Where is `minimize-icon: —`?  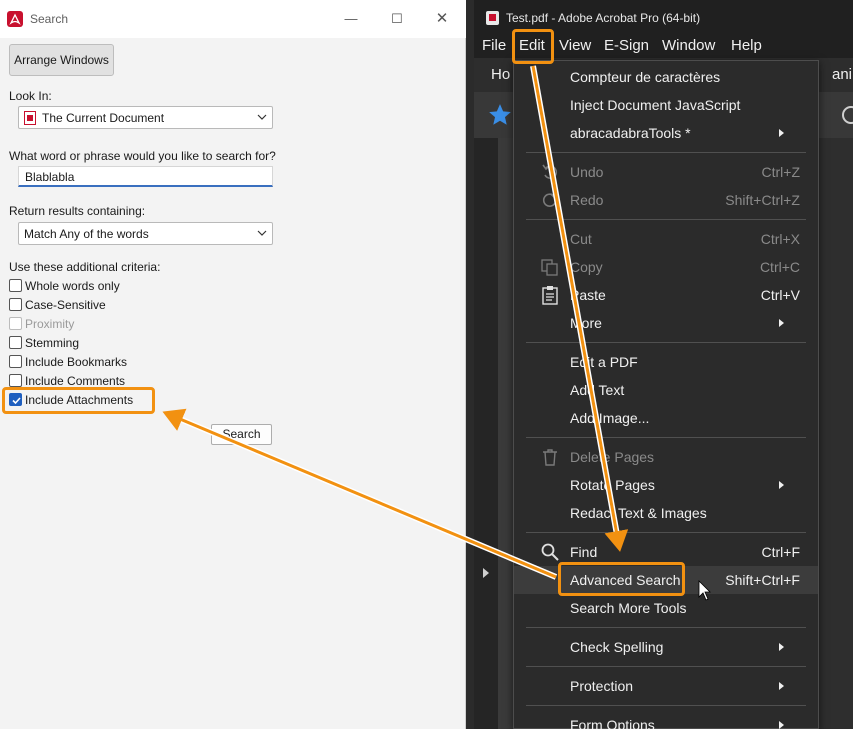 minimize-icon: — is located at coordinates (351, 19).